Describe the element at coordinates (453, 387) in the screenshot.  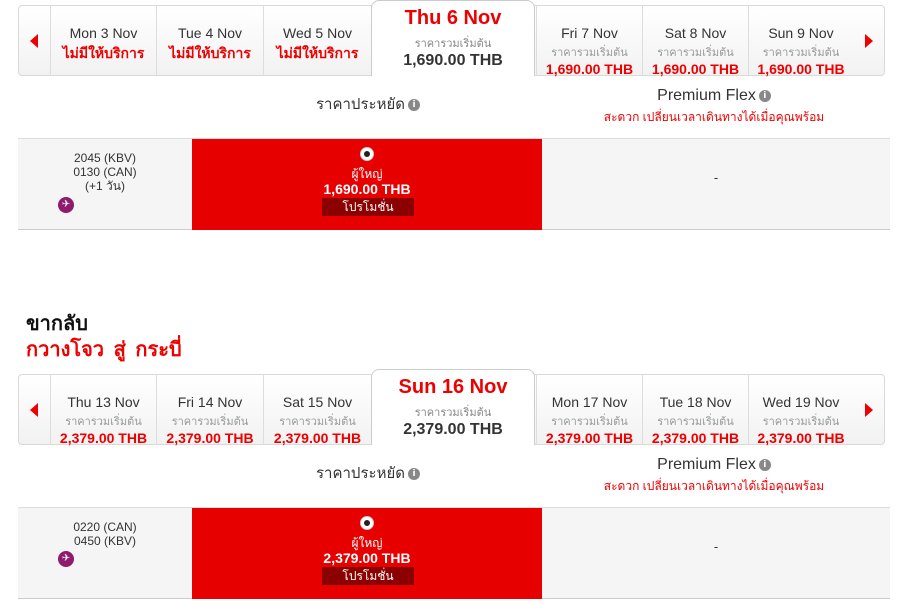
I see `date-label: Sun 16 Nov` at that location.